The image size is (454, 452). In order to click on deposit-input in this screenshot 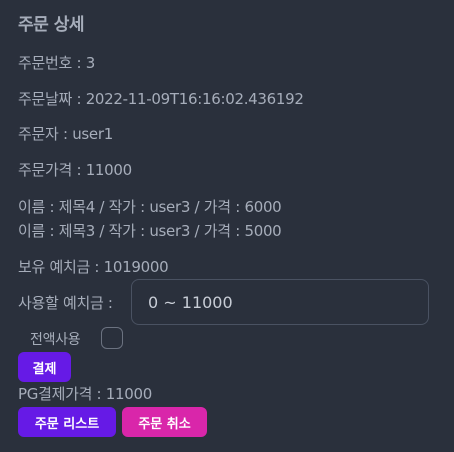, I will do `click(280, 302)`.